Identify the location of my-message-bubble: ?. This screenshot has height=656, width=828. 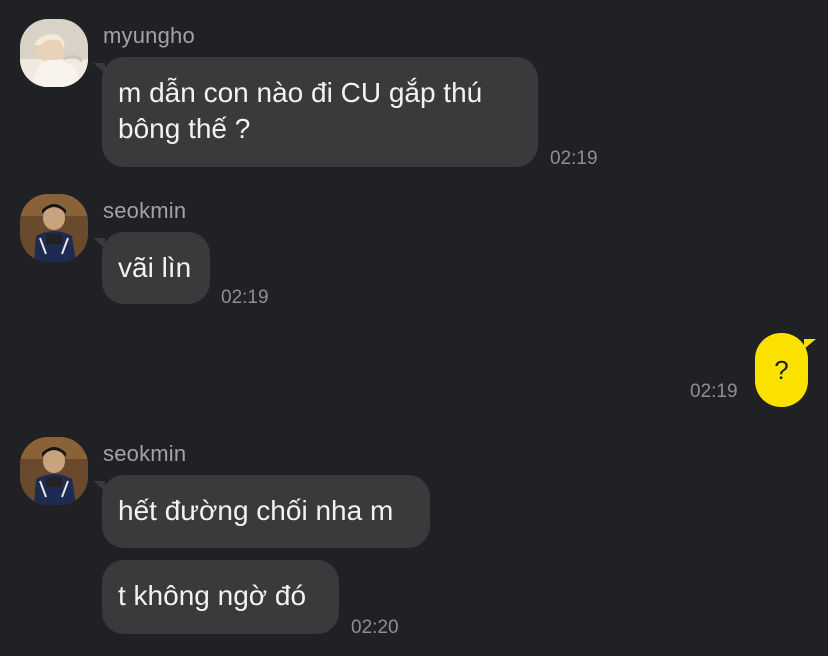
(785, 370).